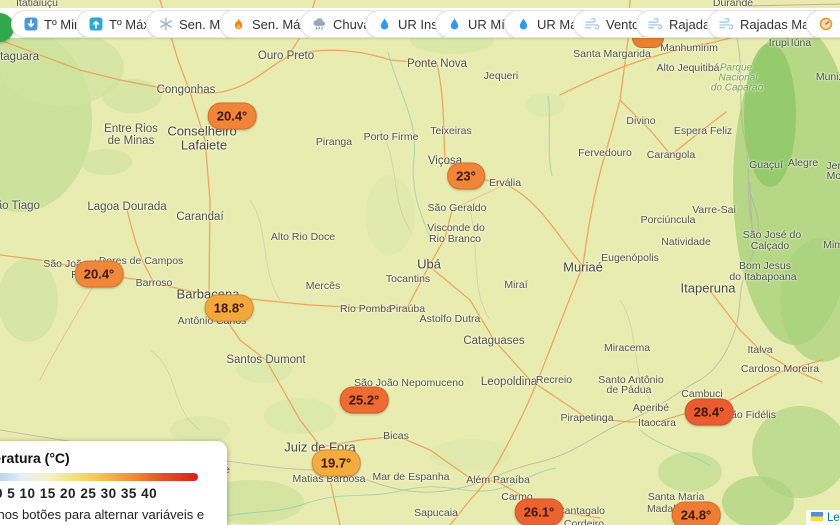  I want to click on temperature-badge: 19.7°, so click(336, 463).